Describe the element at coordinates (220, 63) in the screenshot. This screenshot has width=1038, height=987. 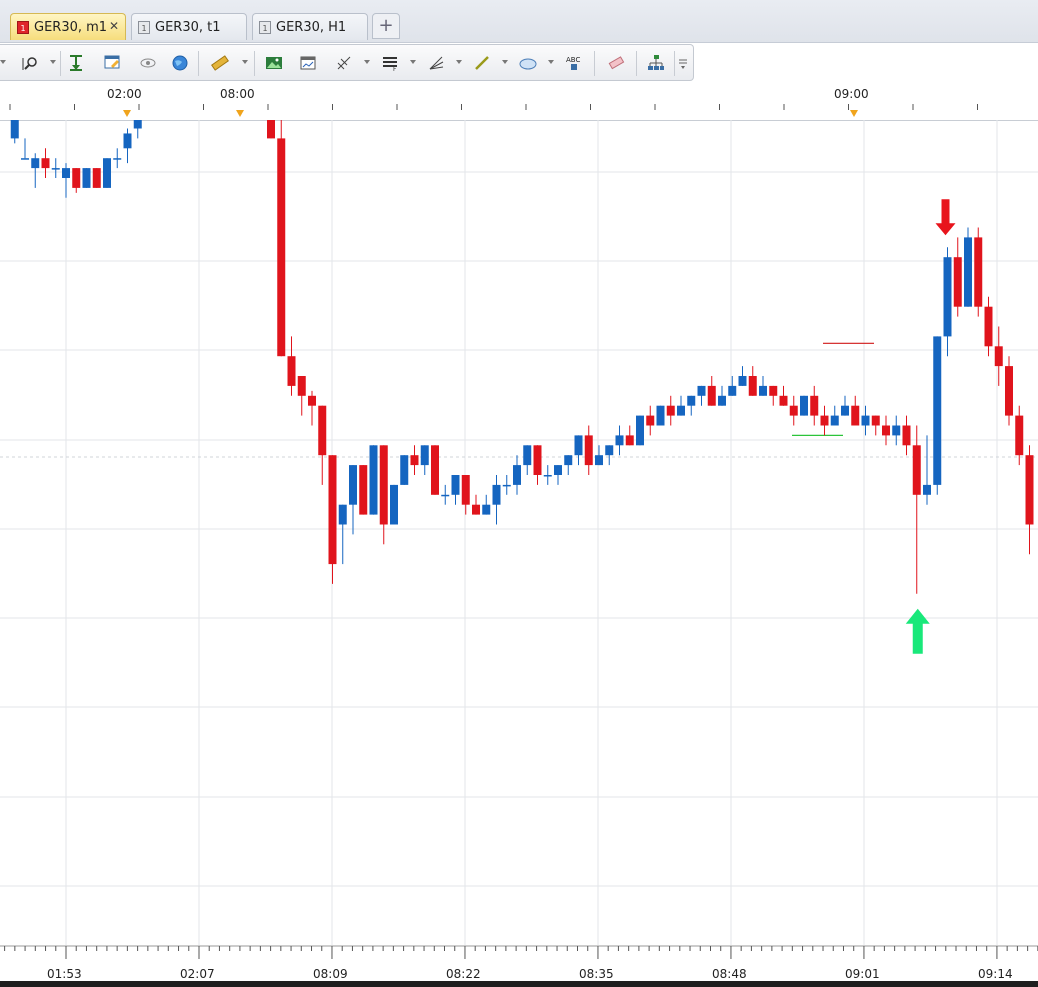
I see `ruler-icon` at that location.